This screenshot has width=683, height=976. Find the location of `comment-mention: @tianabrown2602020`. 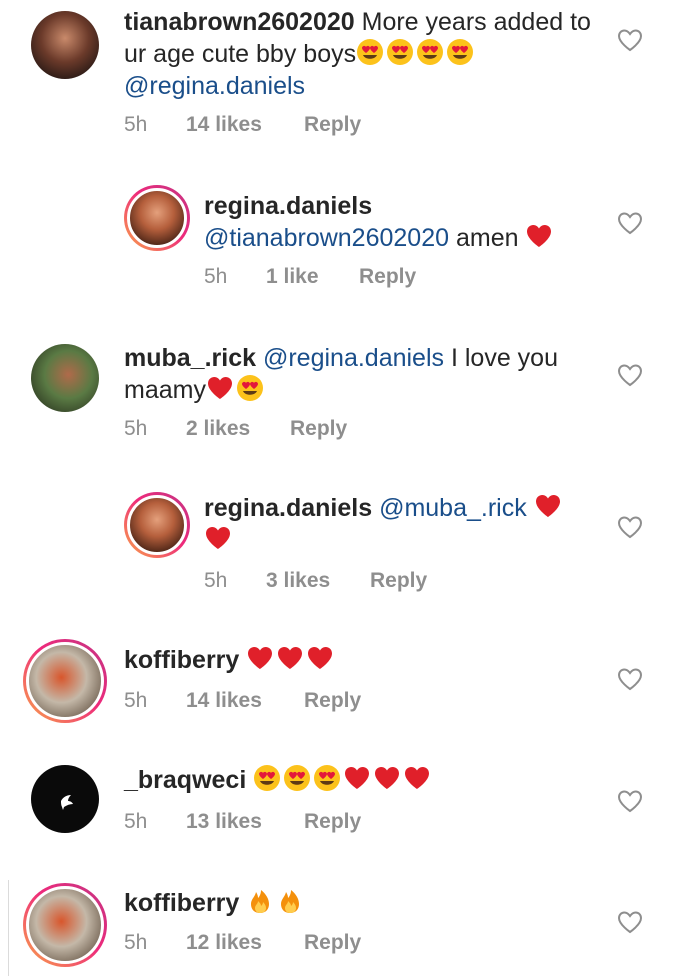

comment-mention: @tianabrown2602020 is located at coordinates (326, 238).